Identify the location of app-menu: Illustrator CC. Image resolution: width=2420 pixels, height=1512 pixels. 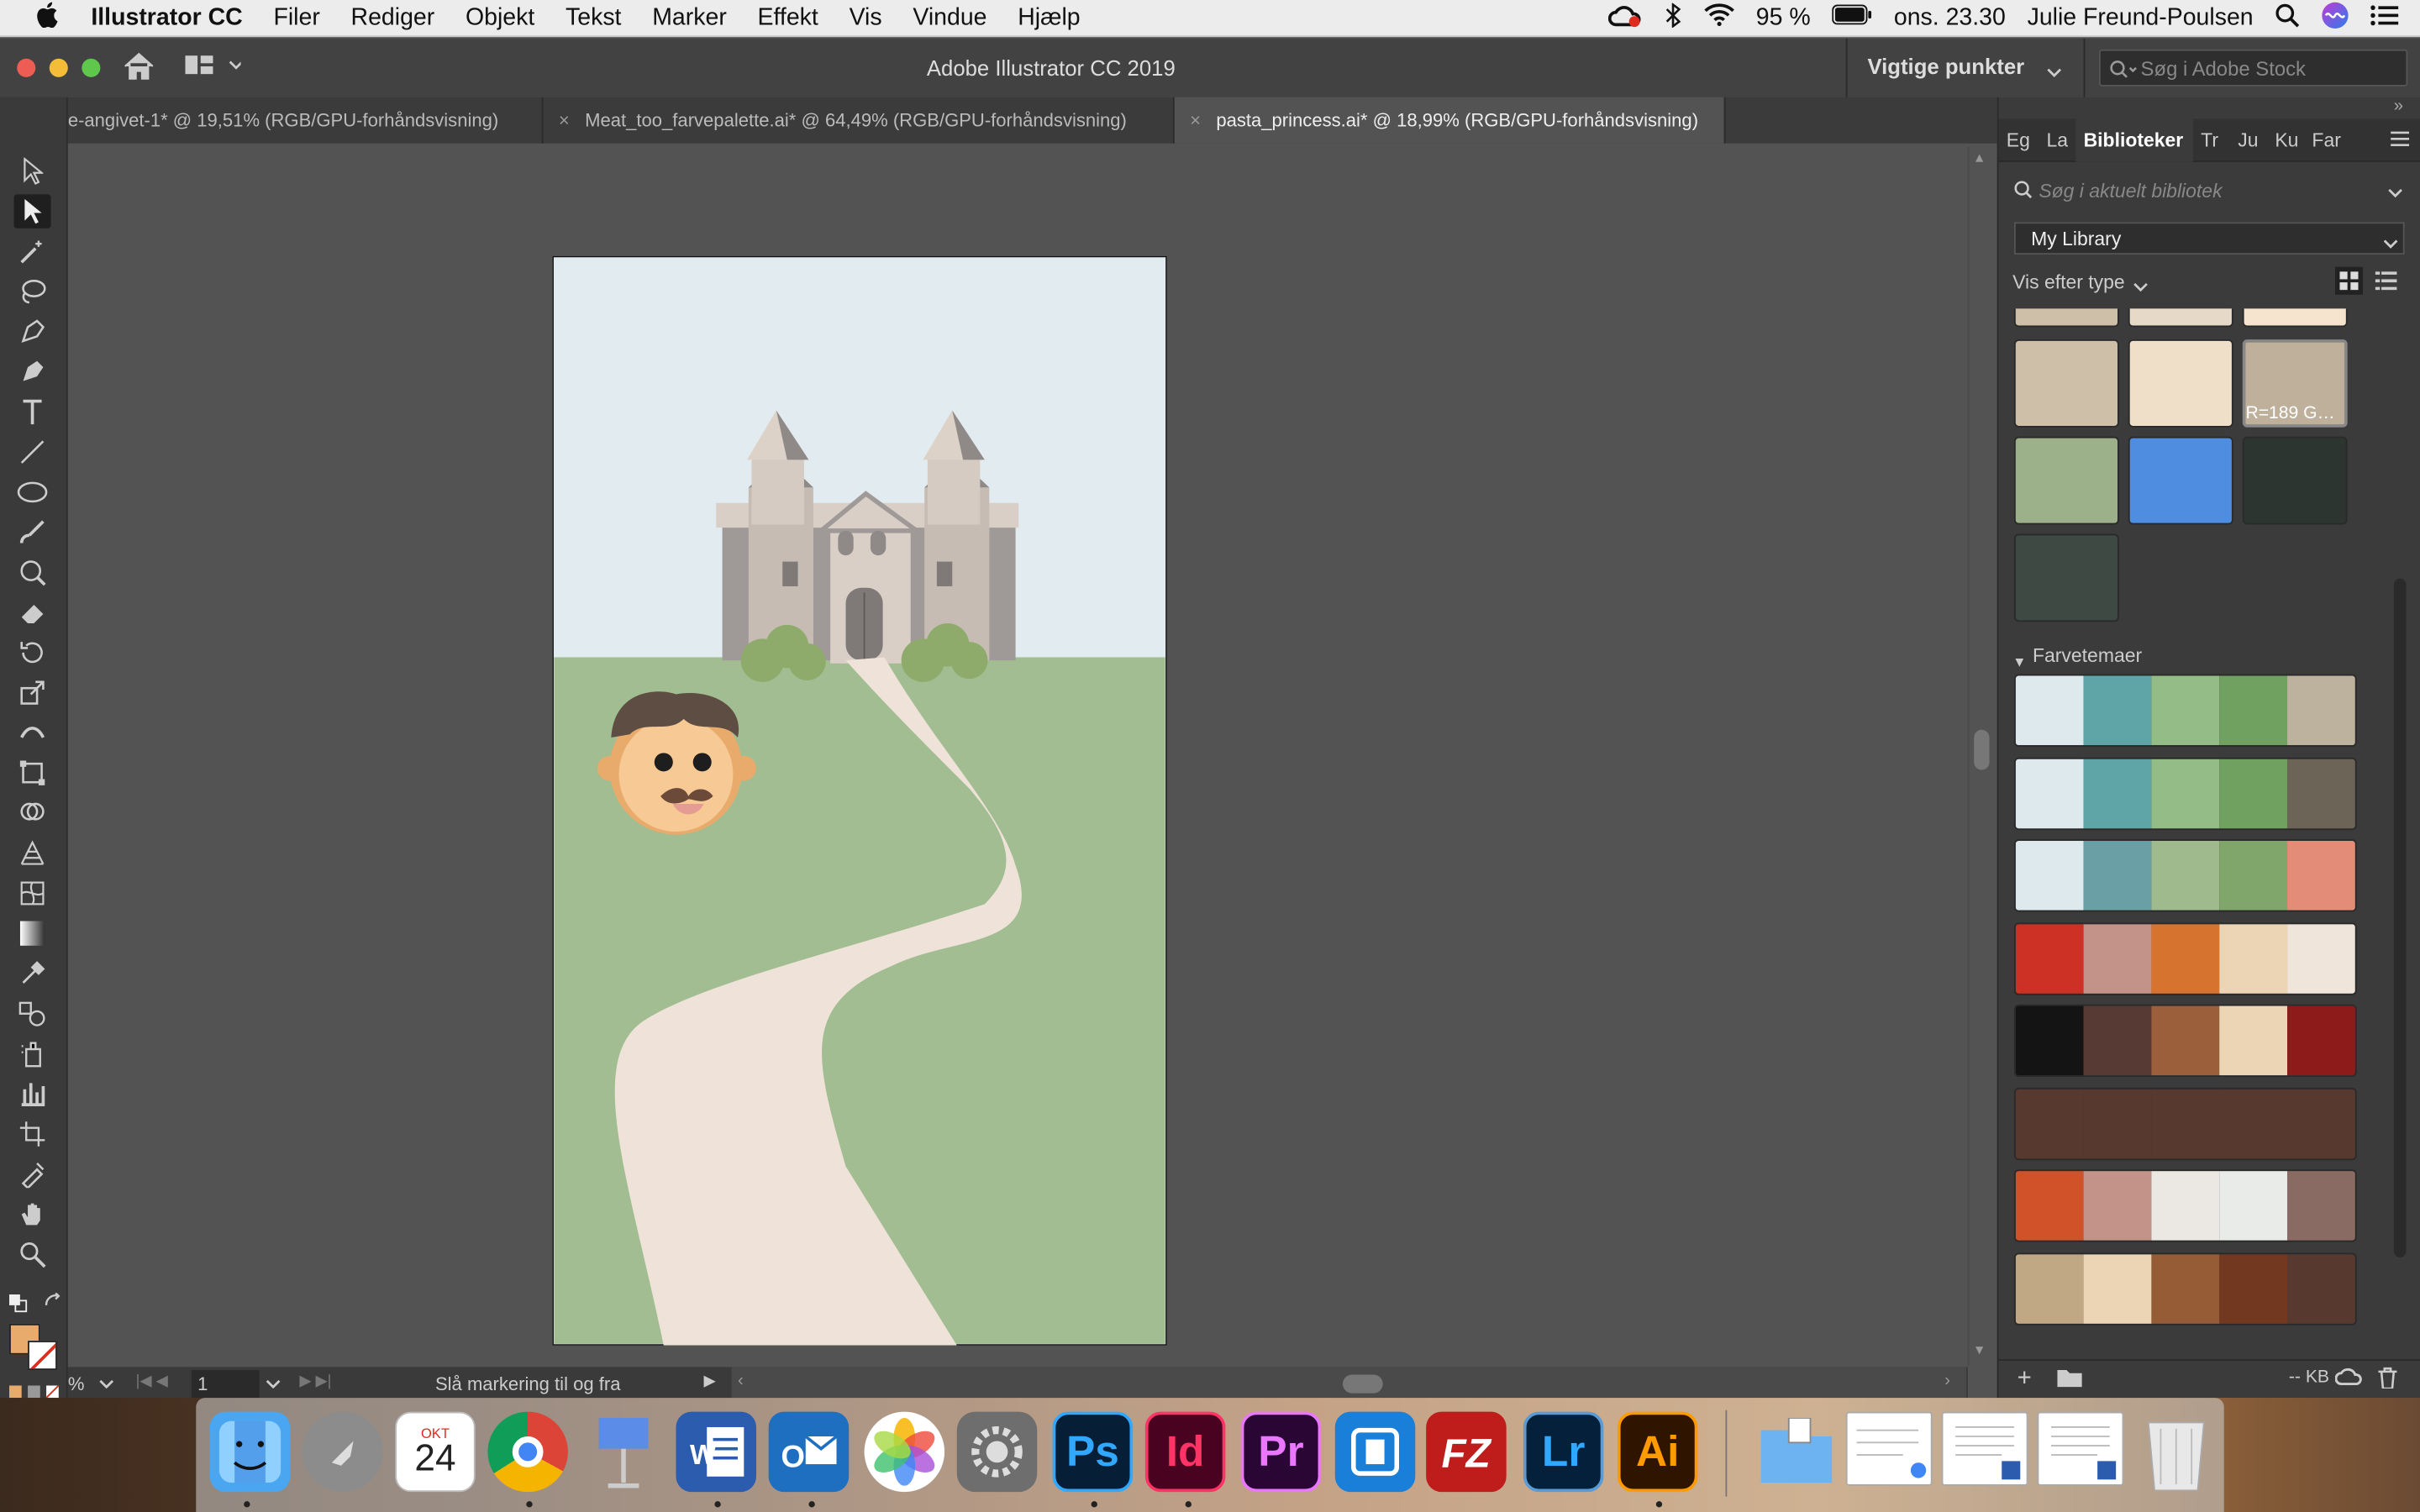
(166, 18).